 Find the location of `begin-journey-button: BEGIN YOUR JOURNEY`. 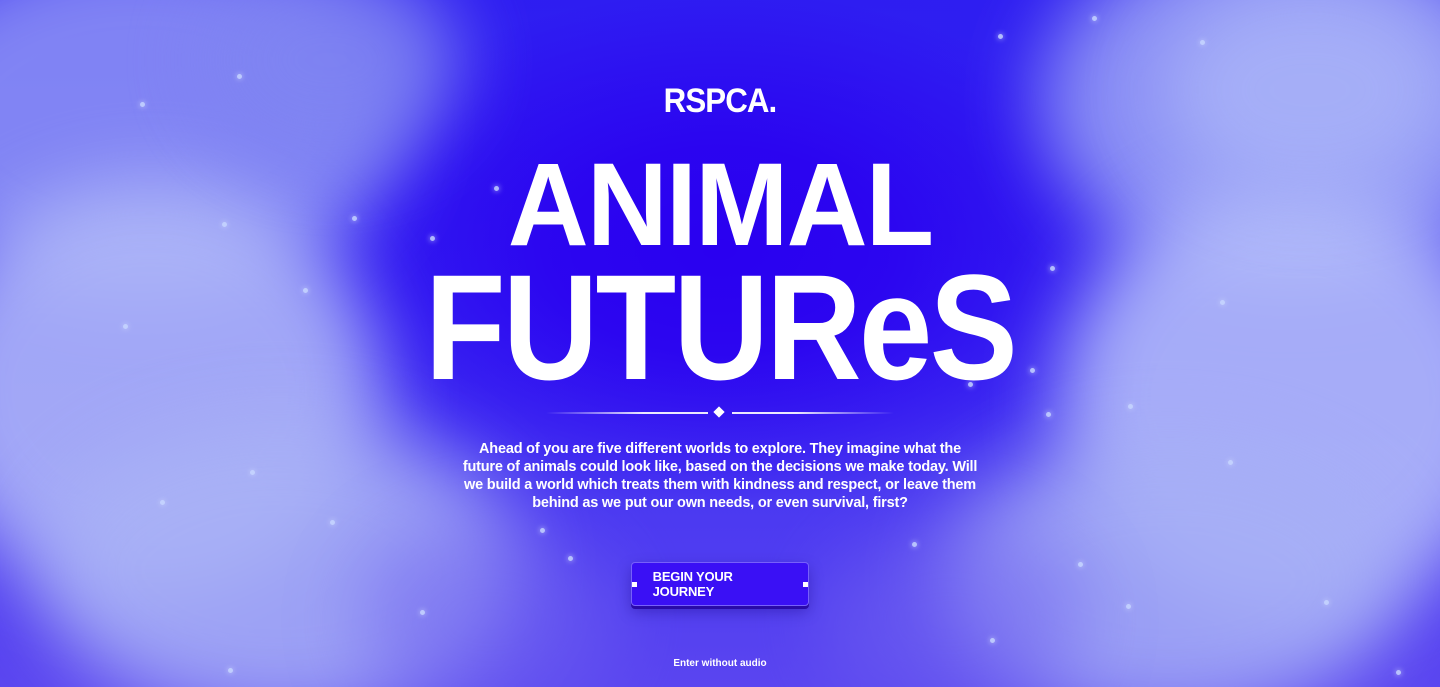

begin-journey-button: BEGIN YOUR JOURNEY is located at coordinates (720, 584).